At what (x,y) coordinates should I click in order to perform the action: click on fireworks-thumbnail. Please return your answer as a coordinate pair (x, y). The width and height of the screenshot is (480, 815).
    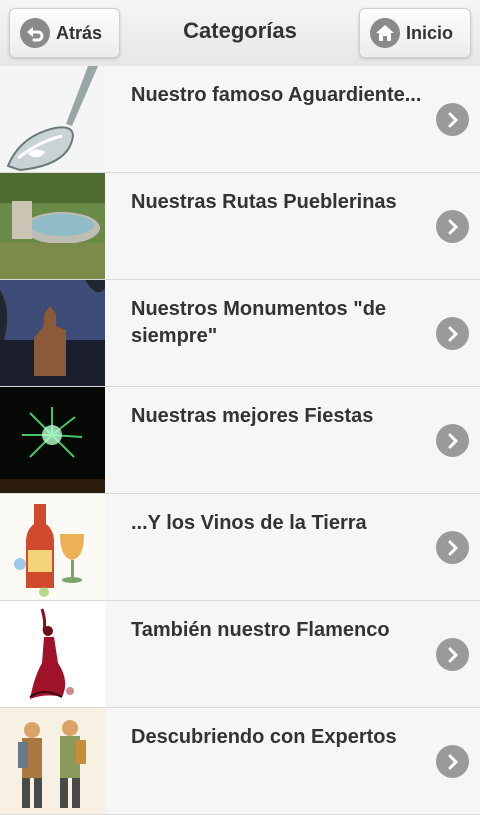
    Looking at the image, I should click on (52, 440).